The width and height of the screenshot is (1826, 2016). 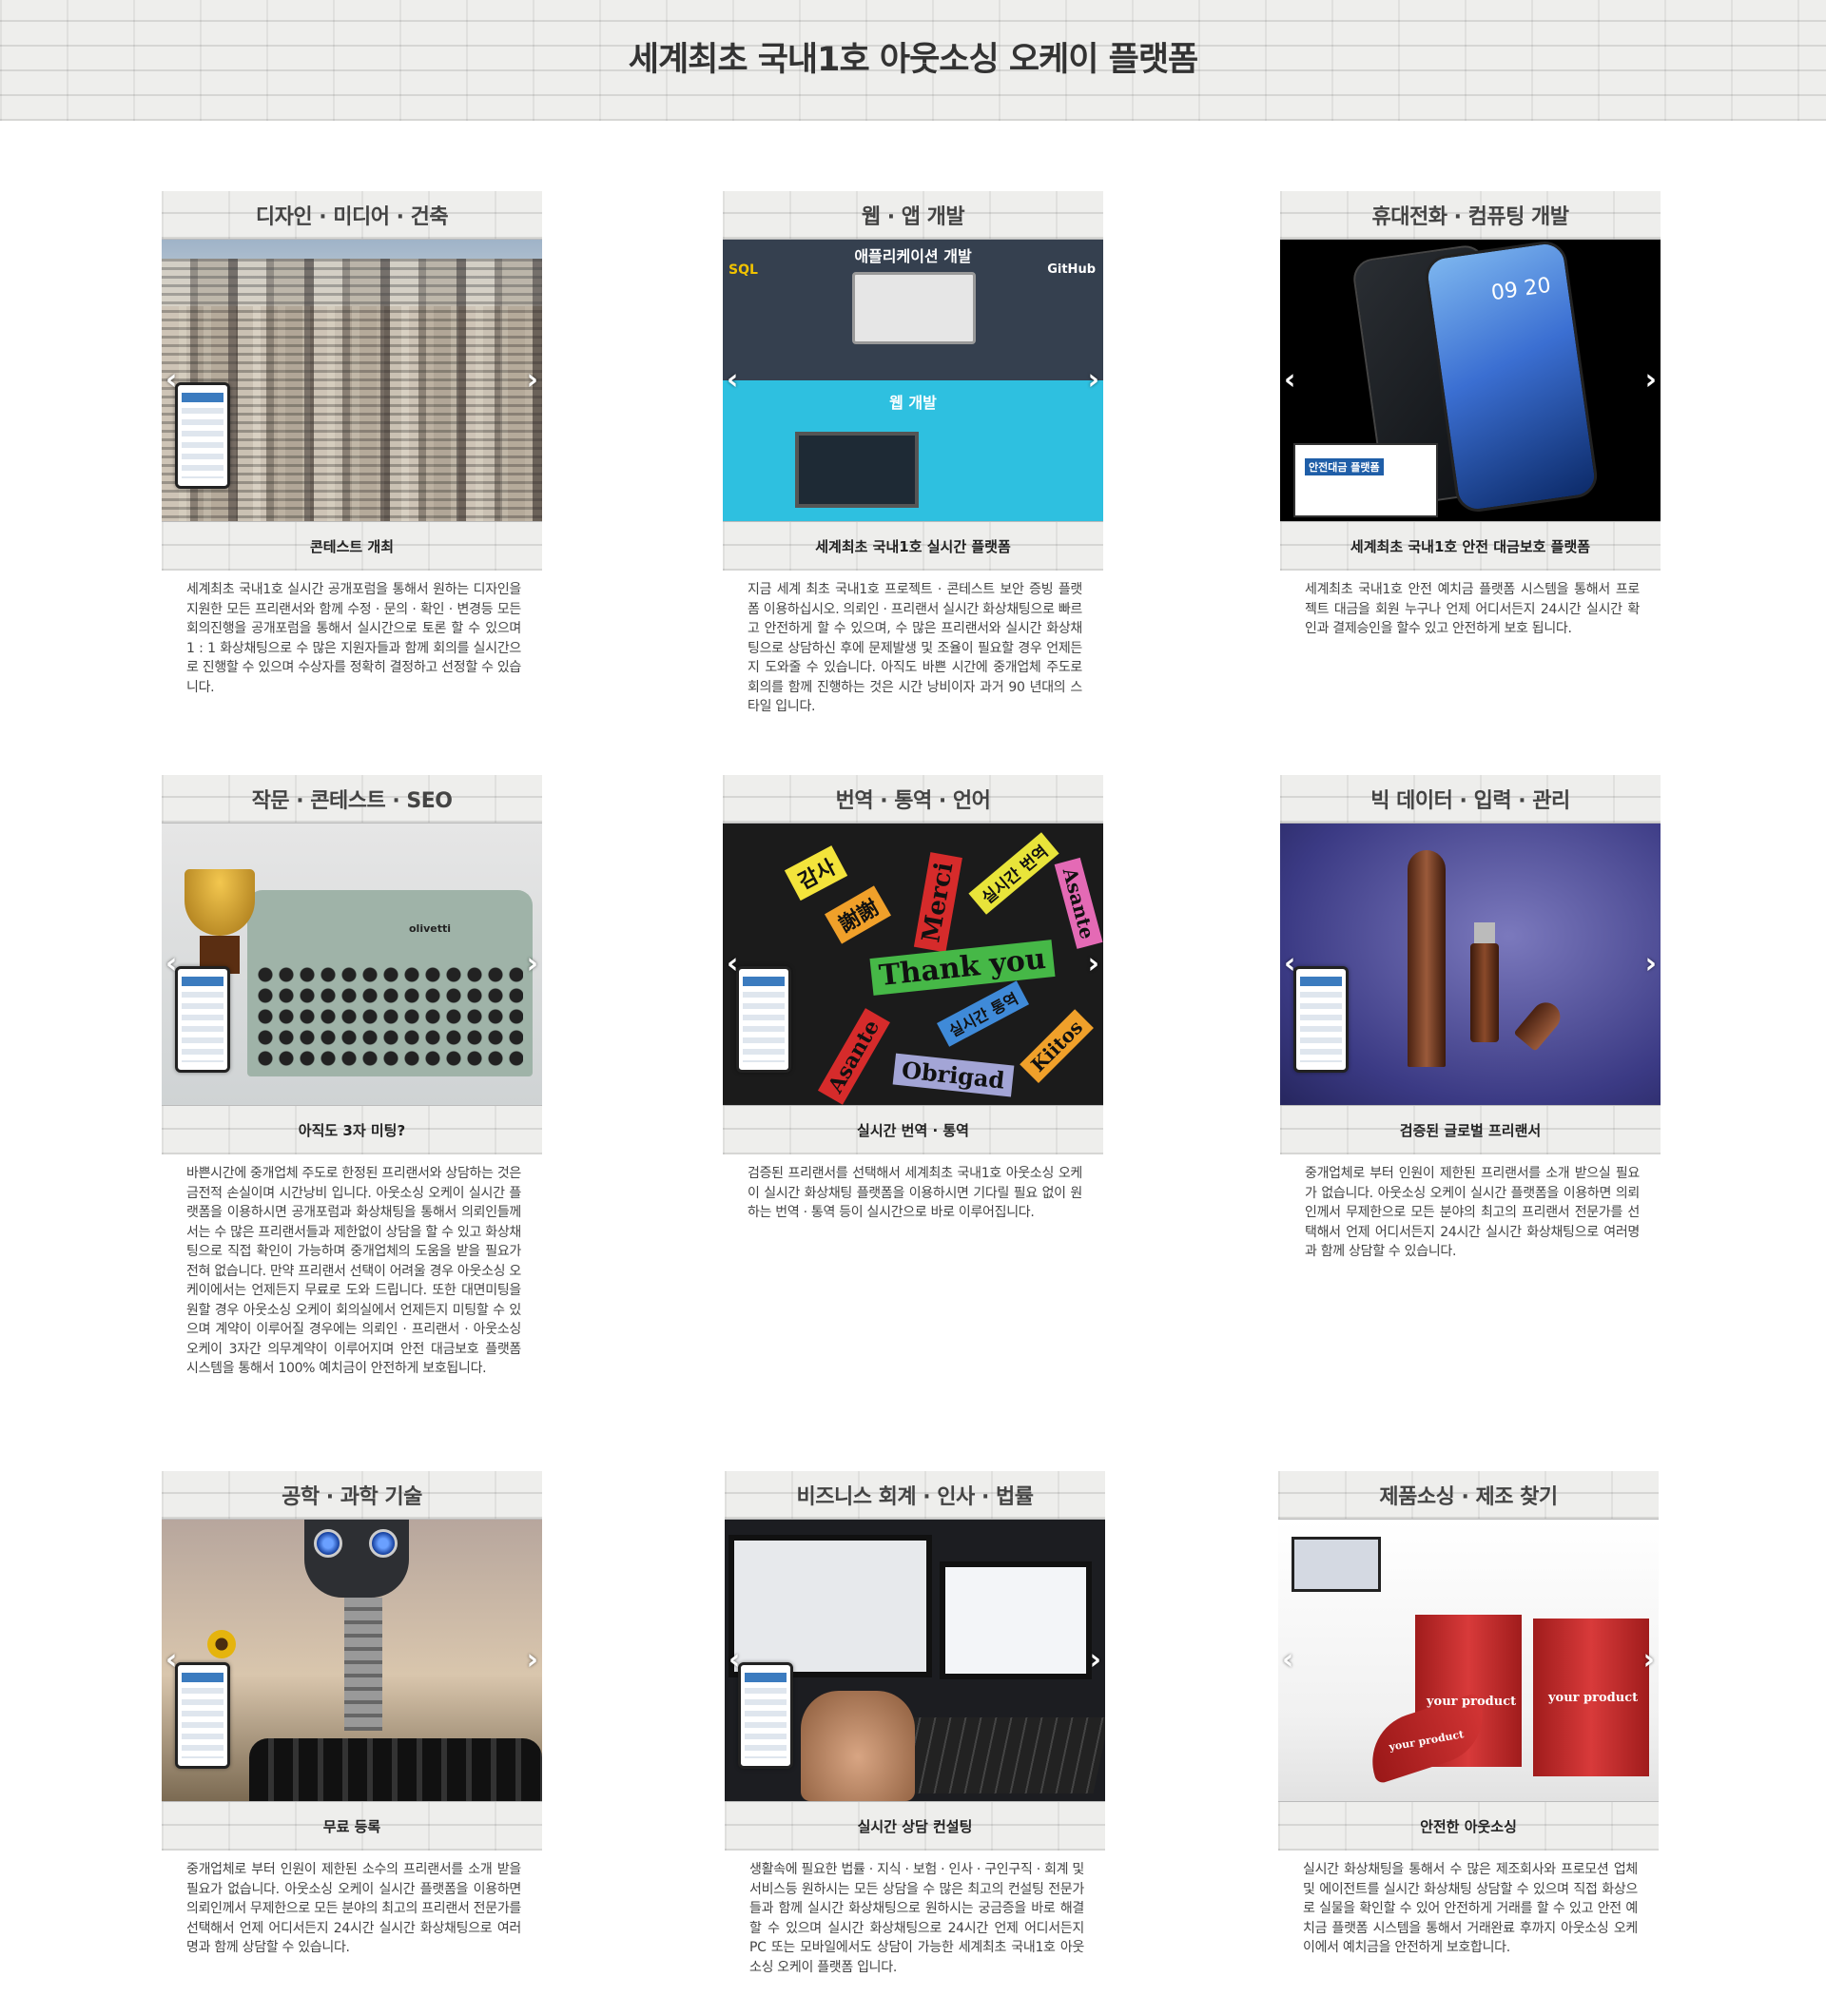 What do you see at coordinates (1072, 269) in the screenshot?
I see `github-logo: GitHub` at bounding box center [1072, 269].